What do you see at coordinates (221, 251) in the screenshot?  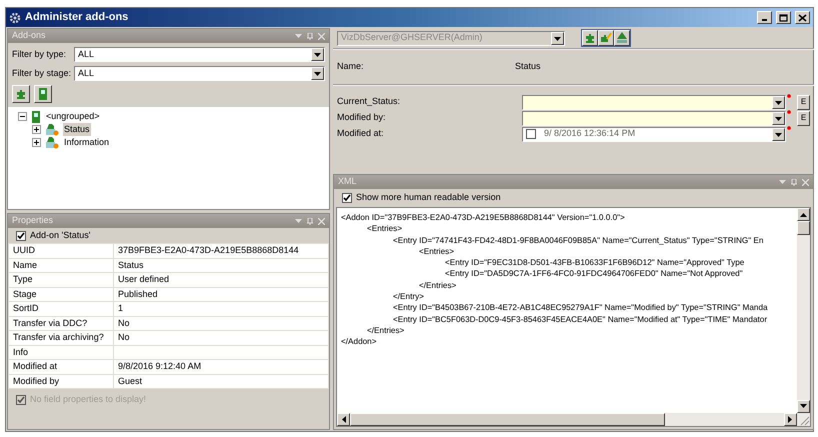 I see `property-value: 37B9FBE3-E2A0-473D-A219E5B8868D8144` at bounding box center [221, 251].